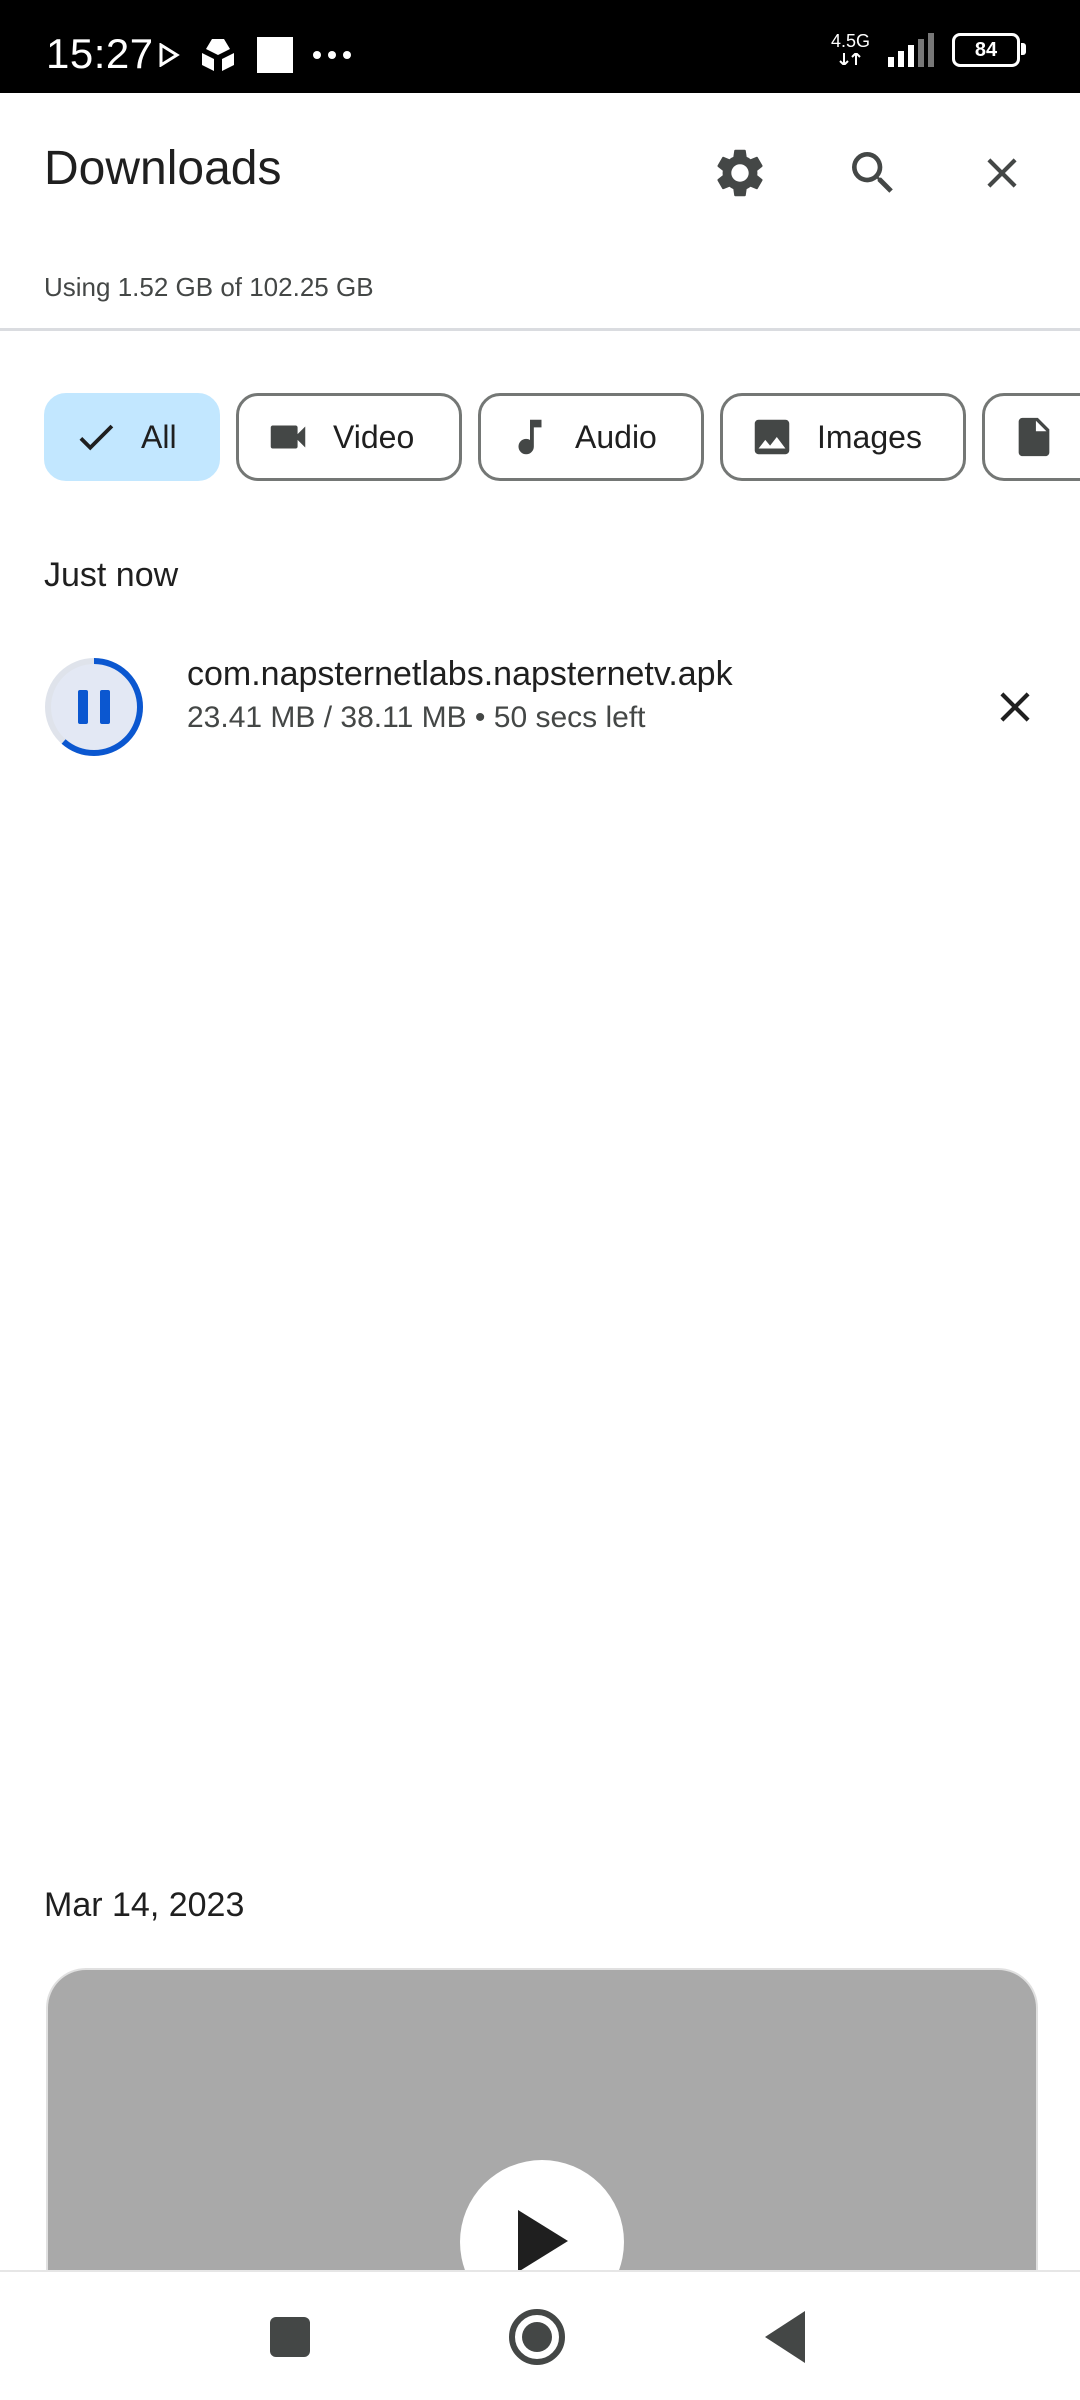 The height and width of the screenshot is (2400, 1080). I want to click on download-progress-text: 23.41 MB / 38.11 MB • 50 secs left, so click(416, 717).